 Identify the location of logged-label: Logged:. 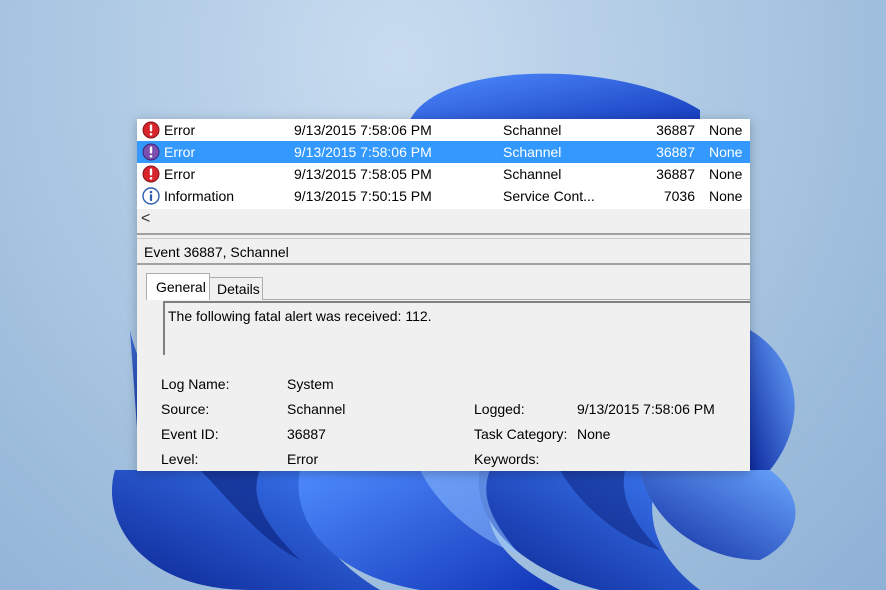
(499, 409).